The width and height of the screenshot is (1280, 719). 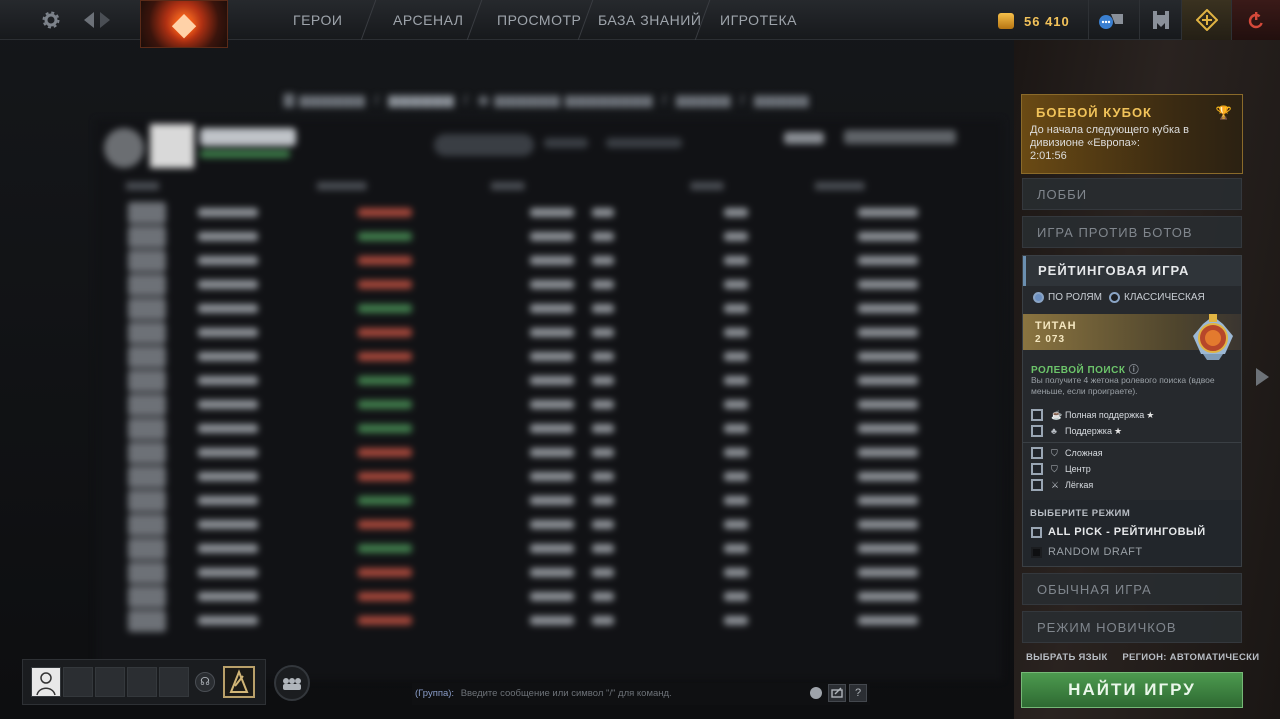 What do you see at coordinates (1076, 431) in the screenshot?
I see `role-soft-support: ♣ Поддержка ★` at bounding box center [1076, 431].